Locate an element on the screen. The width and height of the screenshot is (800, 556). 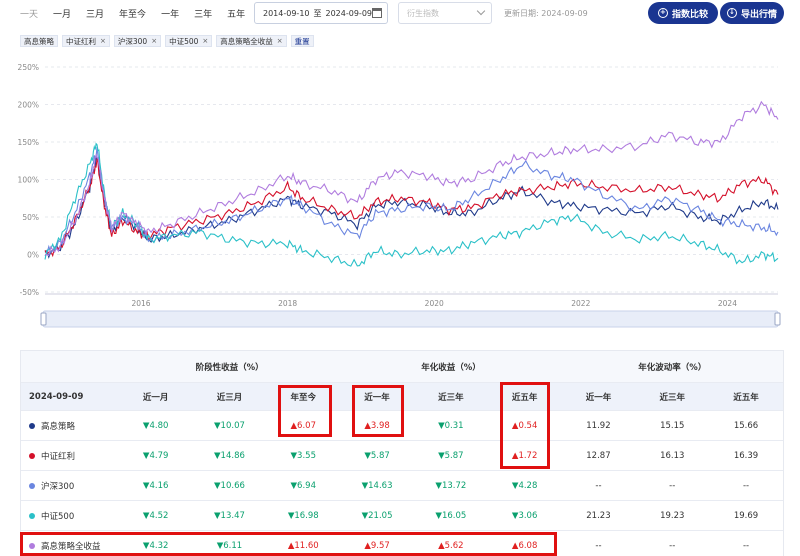
range-tab-3y: 三年 is located at coordinates (203, 13).